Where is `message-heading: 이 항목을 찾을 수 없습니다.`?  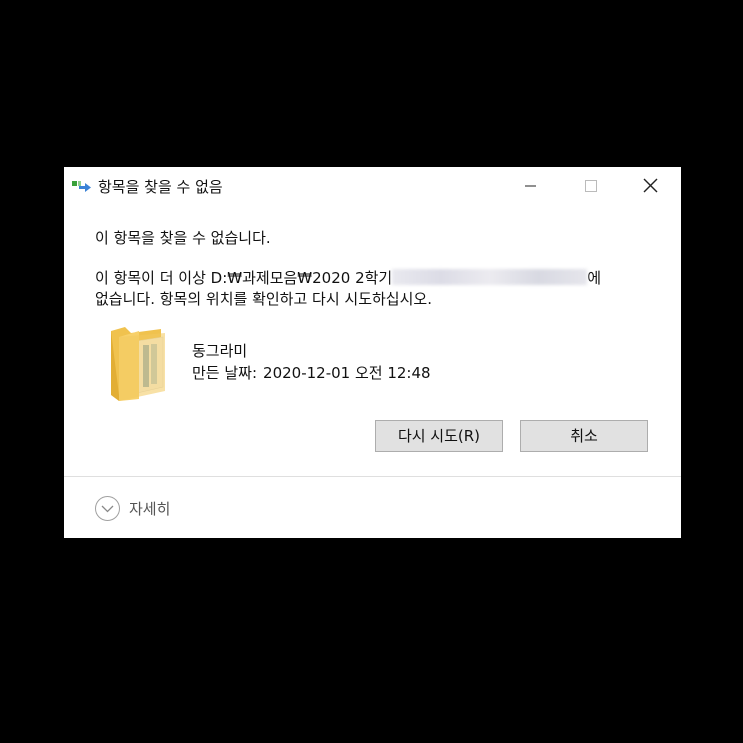 message-heading: 이 항목을 찾을 수 없습니다. is located at coordinates (183, 238).